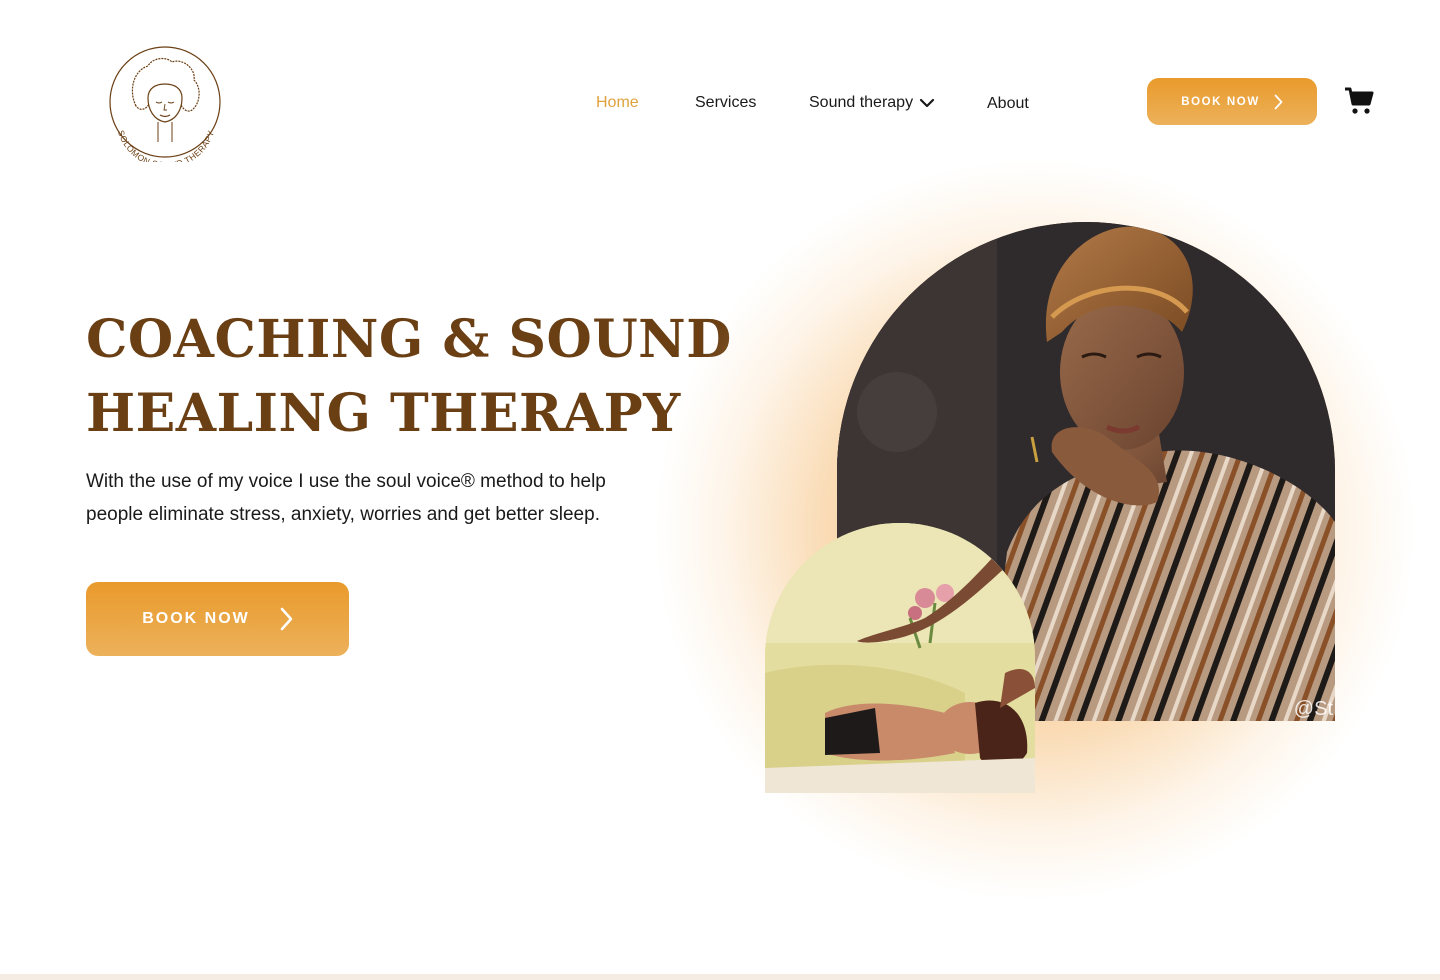 This screenshot has height=980, width=1440. I want to click on cart-icon, so click(1359, 100).